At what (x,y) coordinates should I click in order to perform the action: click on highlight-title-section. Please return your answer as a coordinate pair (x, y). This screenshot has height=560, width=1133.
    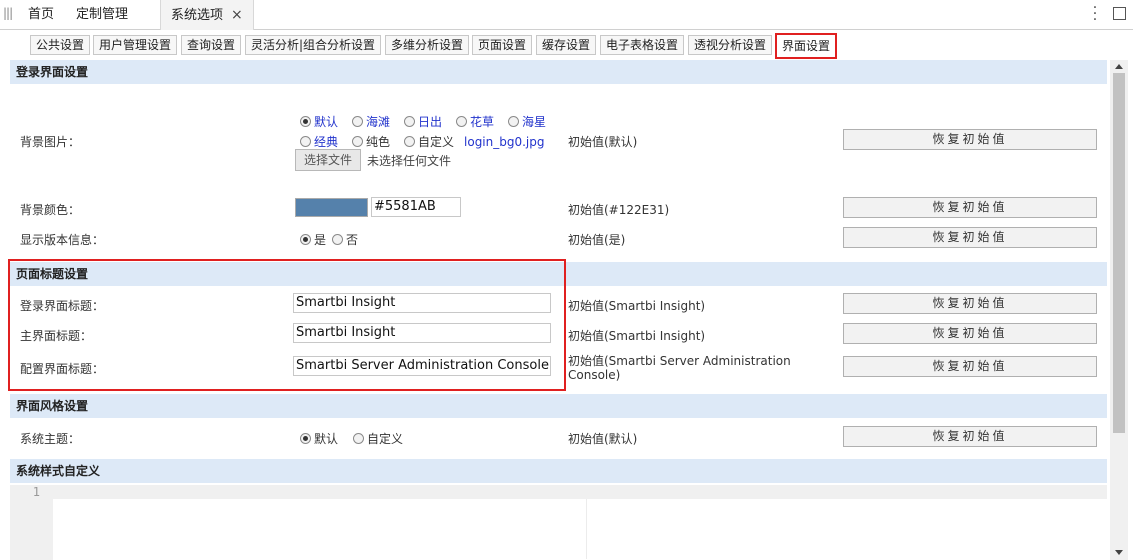
    Looking at the image, I should click on (287, 325).